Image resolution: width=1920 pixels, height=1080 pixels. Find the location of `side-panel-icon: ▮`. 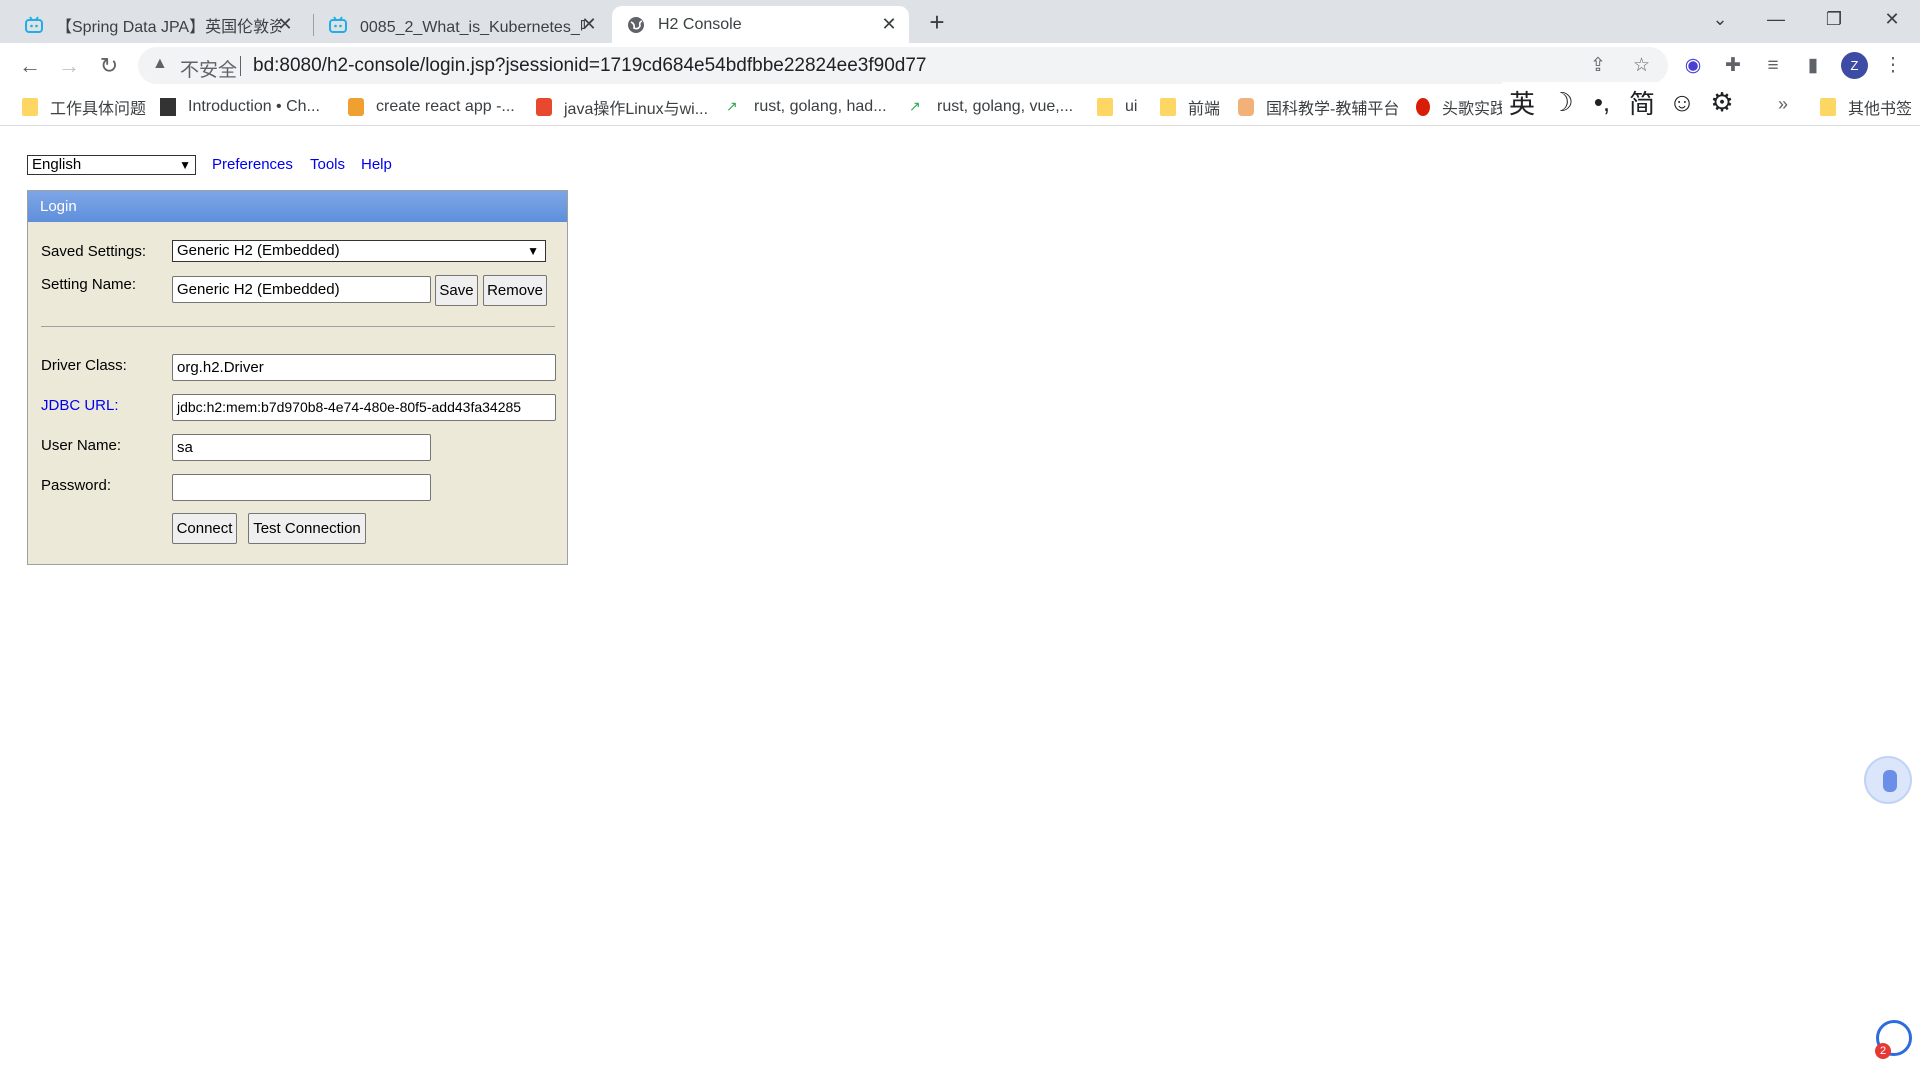

side-panel-icon: ▮ is located at coordinates (1813, 66).